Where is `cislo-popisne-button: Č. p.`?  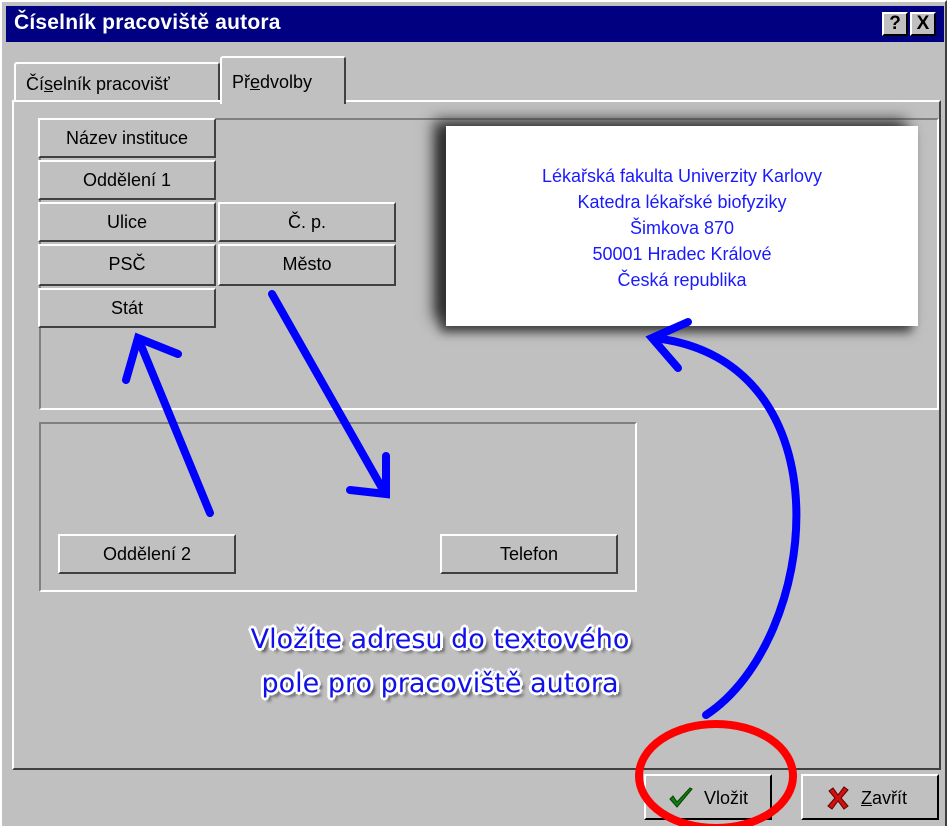 cislo-popisne-button: Č. p. is located at coordinates (307, 222).